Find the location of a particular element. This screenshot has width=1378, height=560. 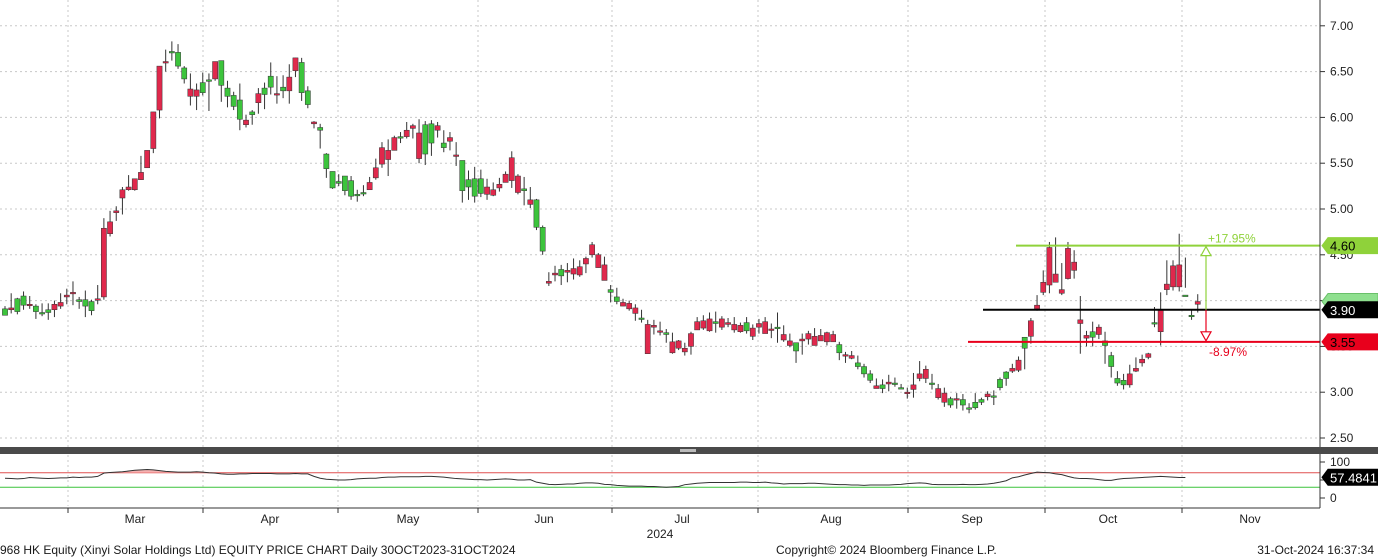

rsi-last-tag-label: 57.4841 is located at coordinates (1353, 477).